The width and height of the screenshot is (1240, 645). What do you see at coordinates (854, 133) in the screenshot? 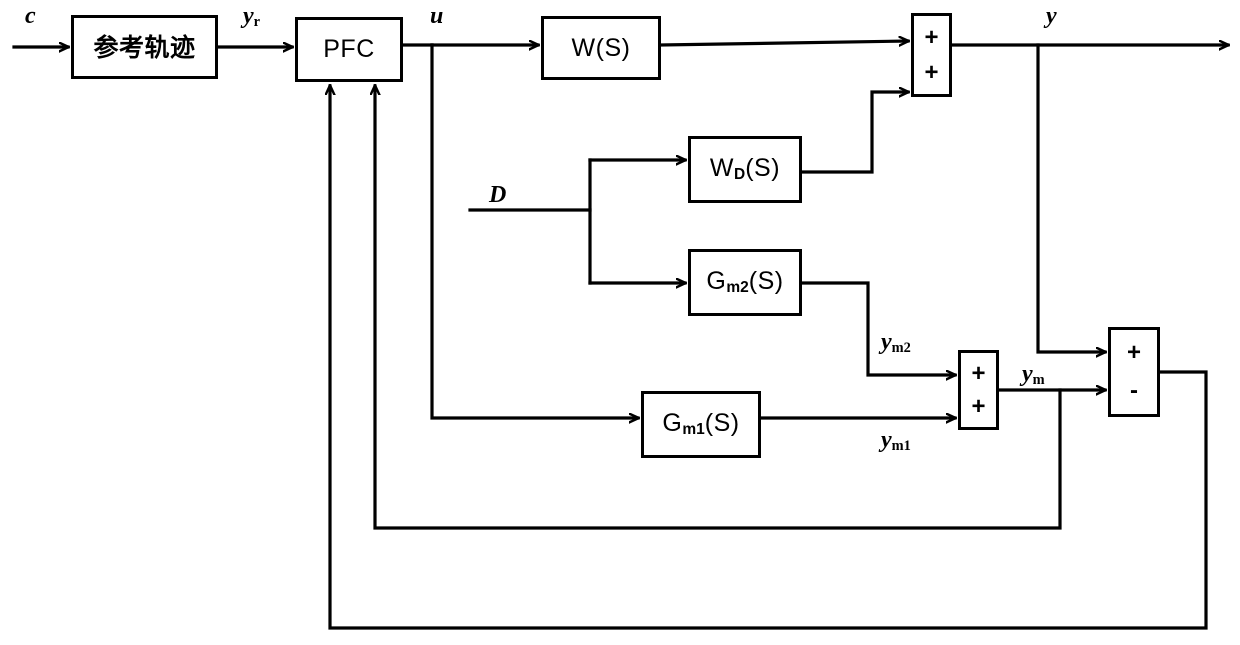
I see `wire-wds-to-sum` at bounding box center [854, 133].